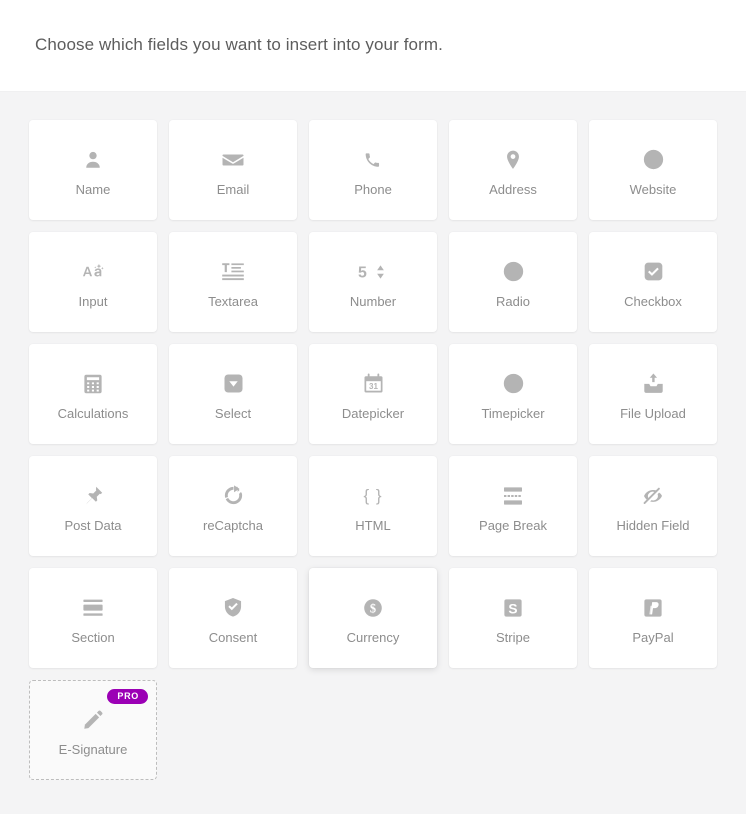 The image size is (746, 814). I want to click on pushpin-icon, so click(93, 496).